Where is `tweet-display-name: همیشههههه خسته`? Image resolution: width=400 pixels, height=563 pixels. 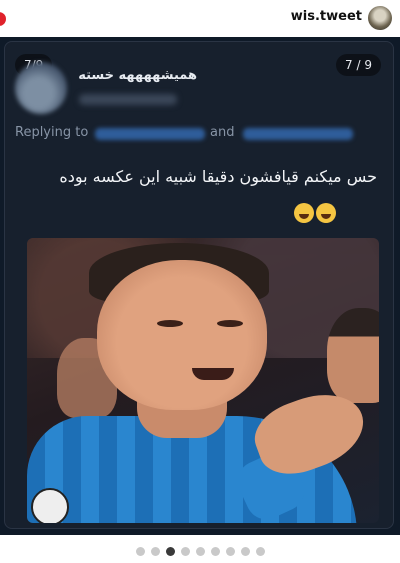
tweet-display-name: همیشههههه خسته is located at coordinates (137, 75).